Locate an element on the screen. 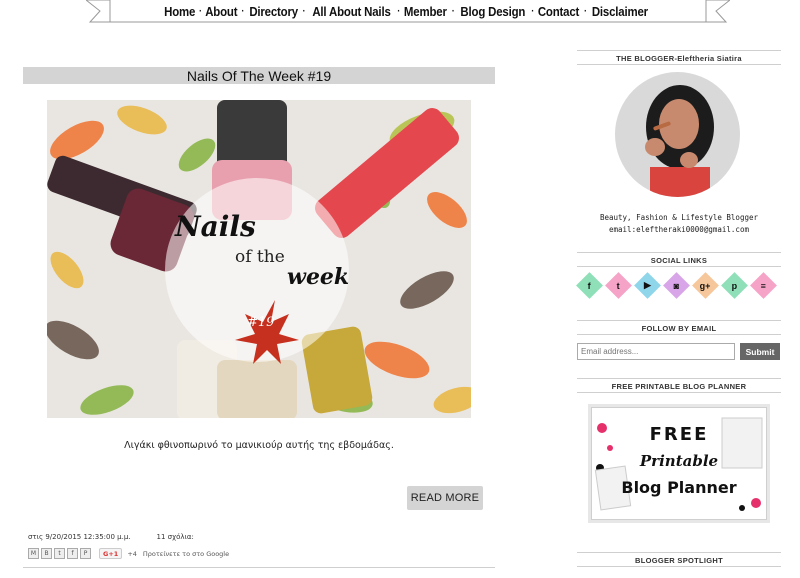  gplus-button: G+1 is located at coordinates (111, 553).